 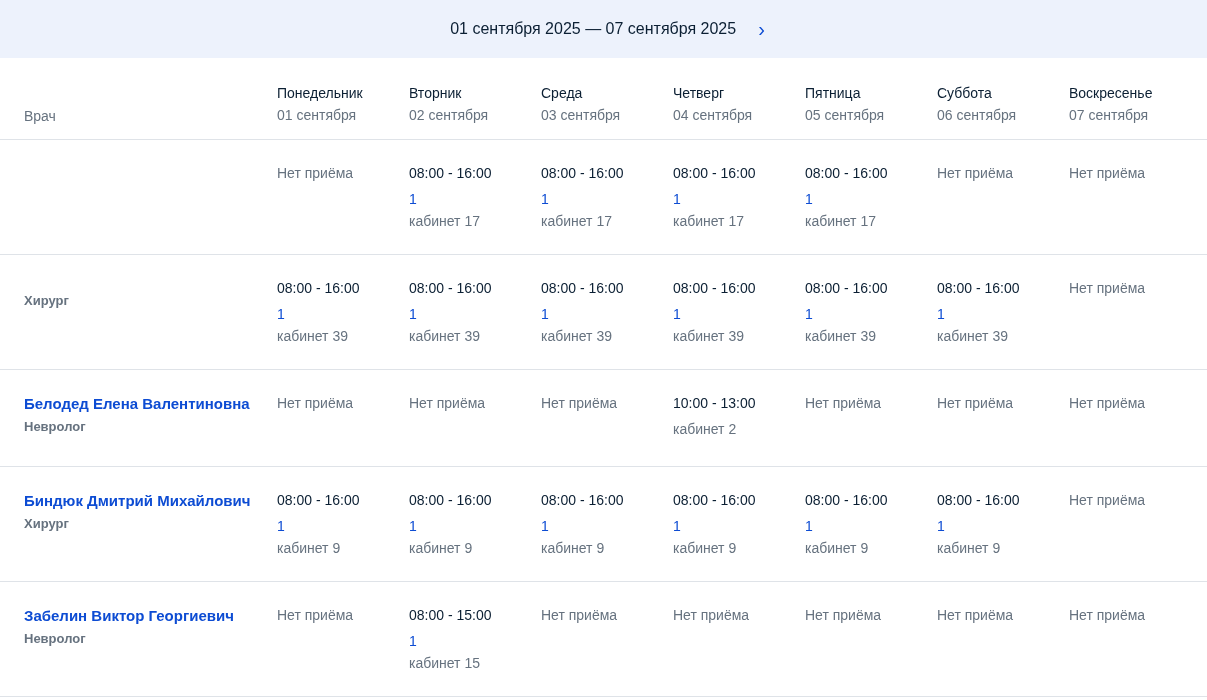 What do you see at coordinates (450, 615) in the screenshot?
I see `shift-time: 08:00 - 15:00` at bounding box center [450, 615].